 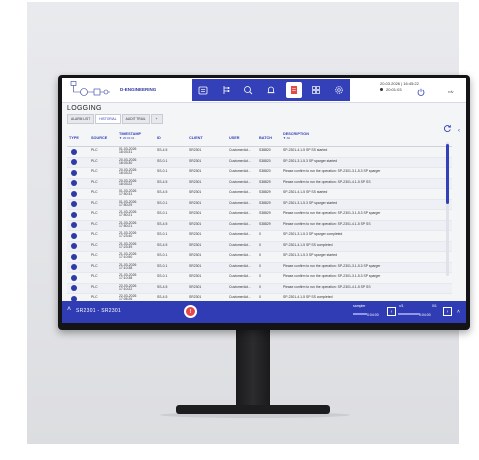 I want to click on datetime-display: 20.03.2026 | 16:45:22 20:01:03, so click(x=399, y=87).